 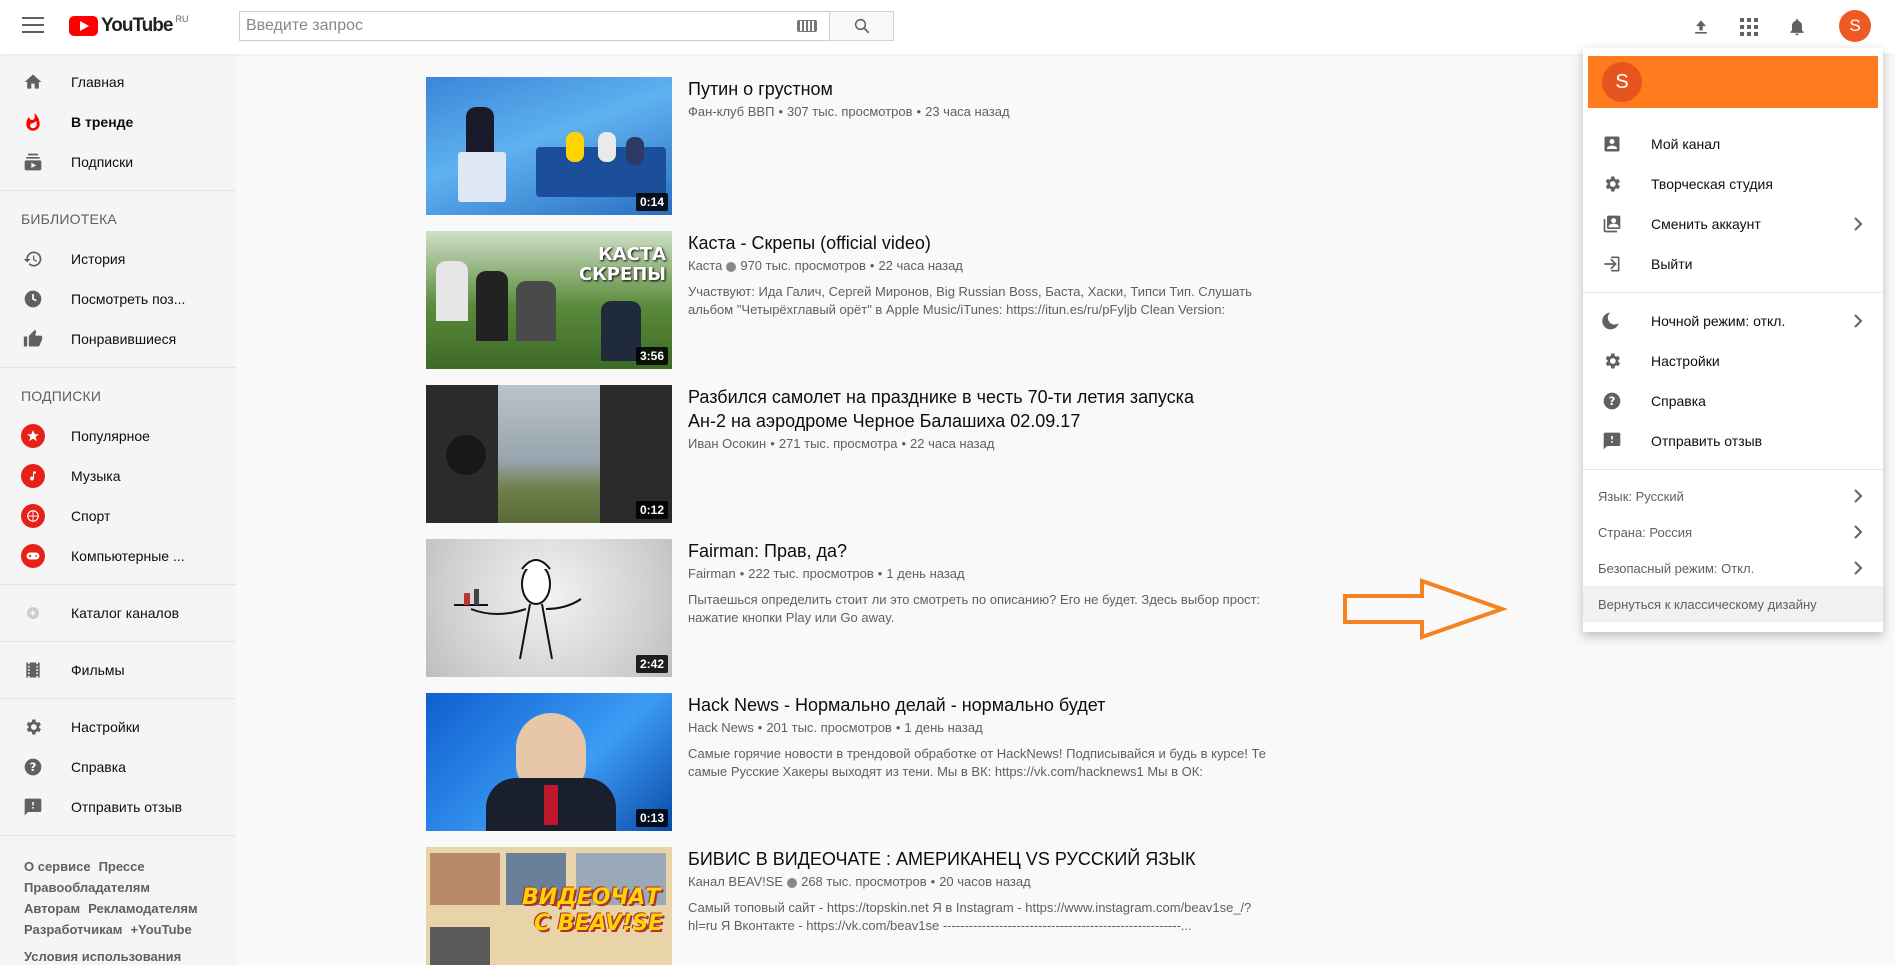 I want to click on sidebar-item-help: ? Справка, so click(x=118, y=767).